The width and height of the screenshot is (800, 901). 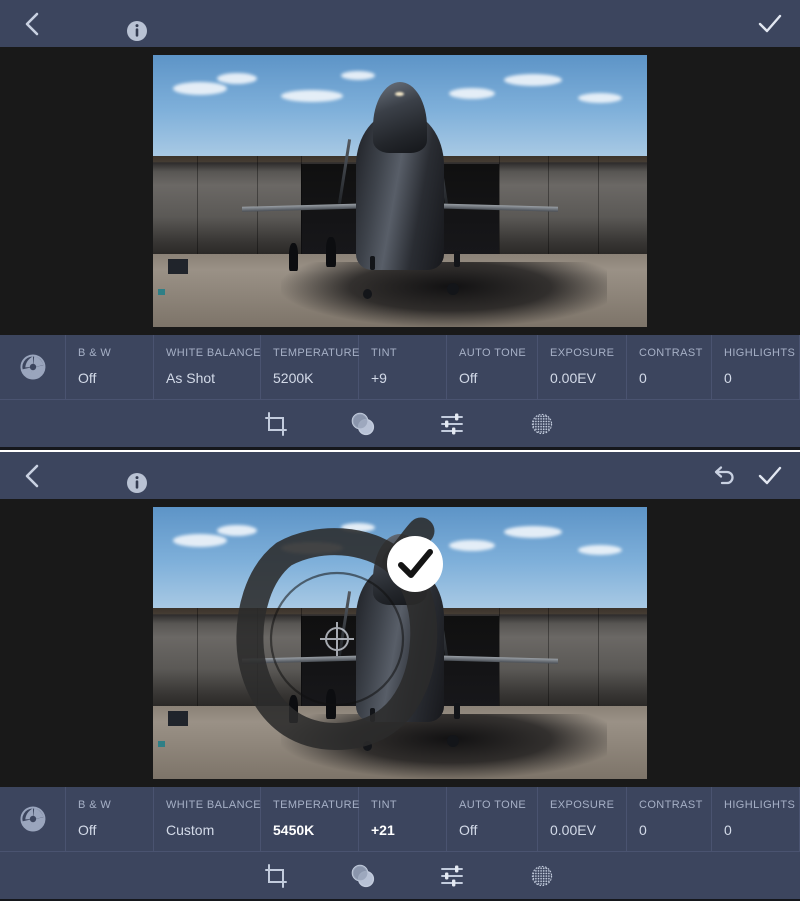 I want to click on param-tint: TINT +9, so click(x=403, y=367).